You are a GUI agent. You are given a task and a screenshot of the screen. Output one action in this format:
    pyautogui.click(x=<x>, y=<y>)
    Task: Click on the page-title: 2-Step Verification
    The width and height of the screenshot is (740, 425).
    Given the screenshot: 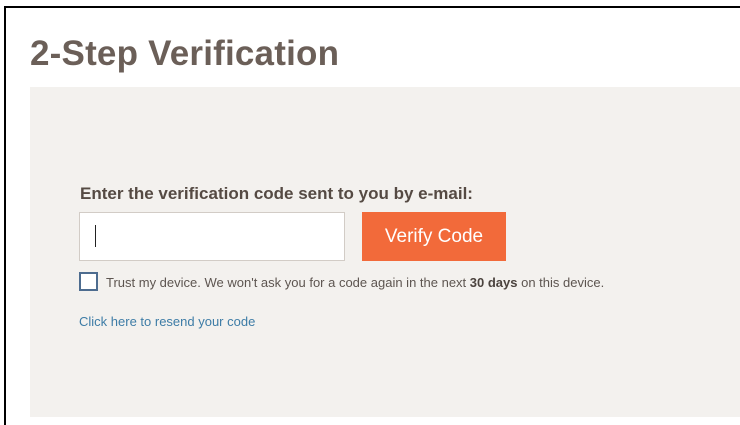 What is the action you would take?
    pyautogui.click(x=185, y=53)
    